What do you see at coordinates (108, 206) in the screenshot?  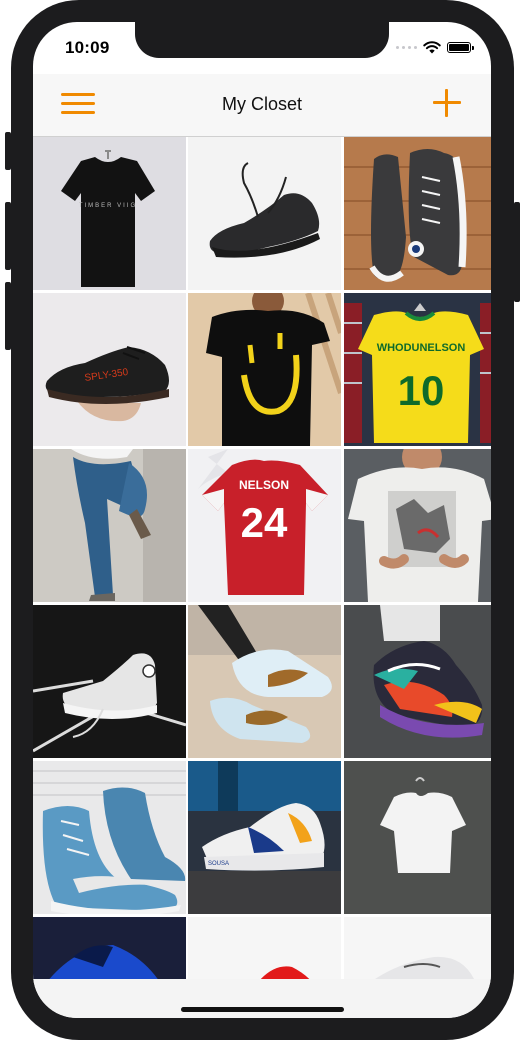 I see `svg-text: TIMBER VIIG` at bounding box center [108, 206].